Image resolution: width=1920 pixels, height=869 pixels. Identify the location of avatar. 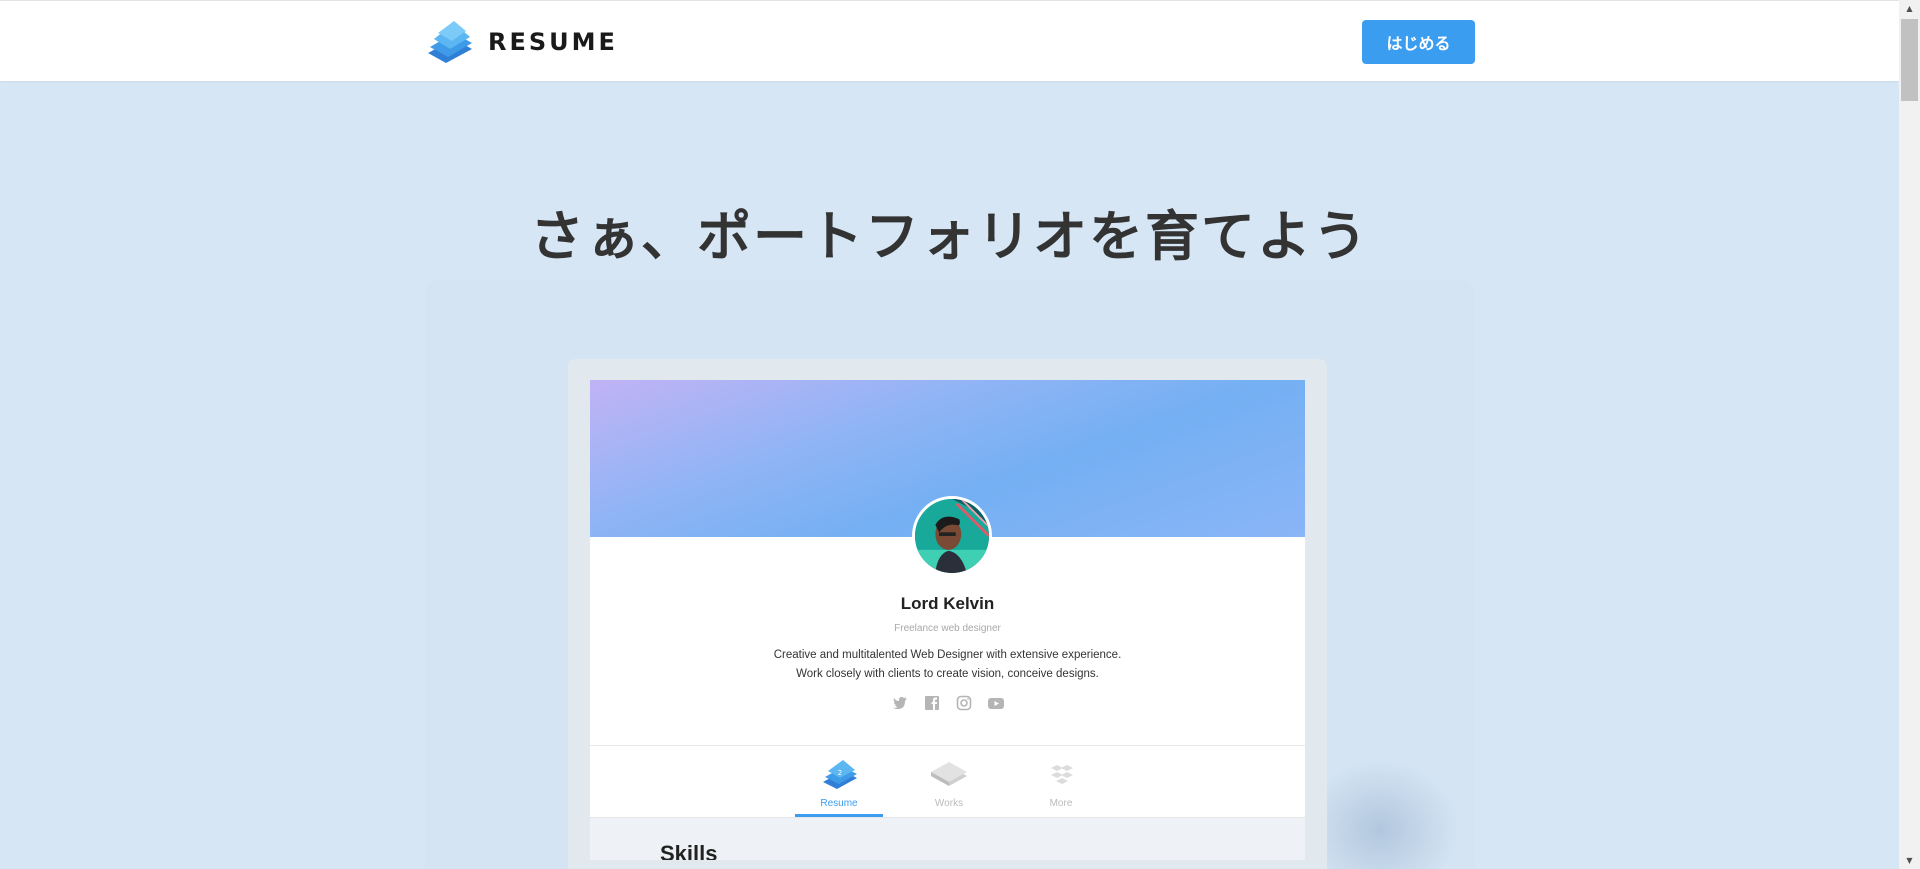
(952, 536).